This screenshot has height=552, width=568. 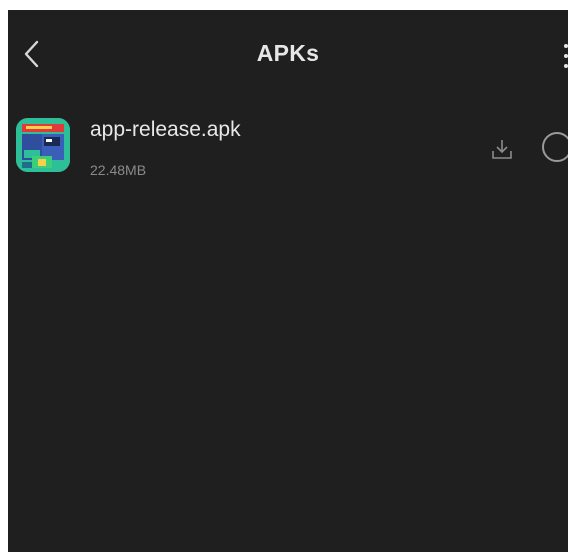 I want to click on select-checkbox, so click(x=555, y=147).